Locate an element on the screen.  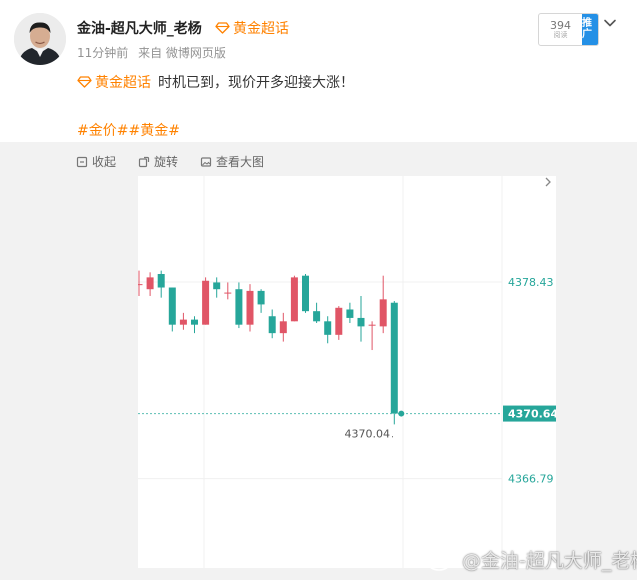
collapse-button: 收起 is located at coordinates (96, 161).